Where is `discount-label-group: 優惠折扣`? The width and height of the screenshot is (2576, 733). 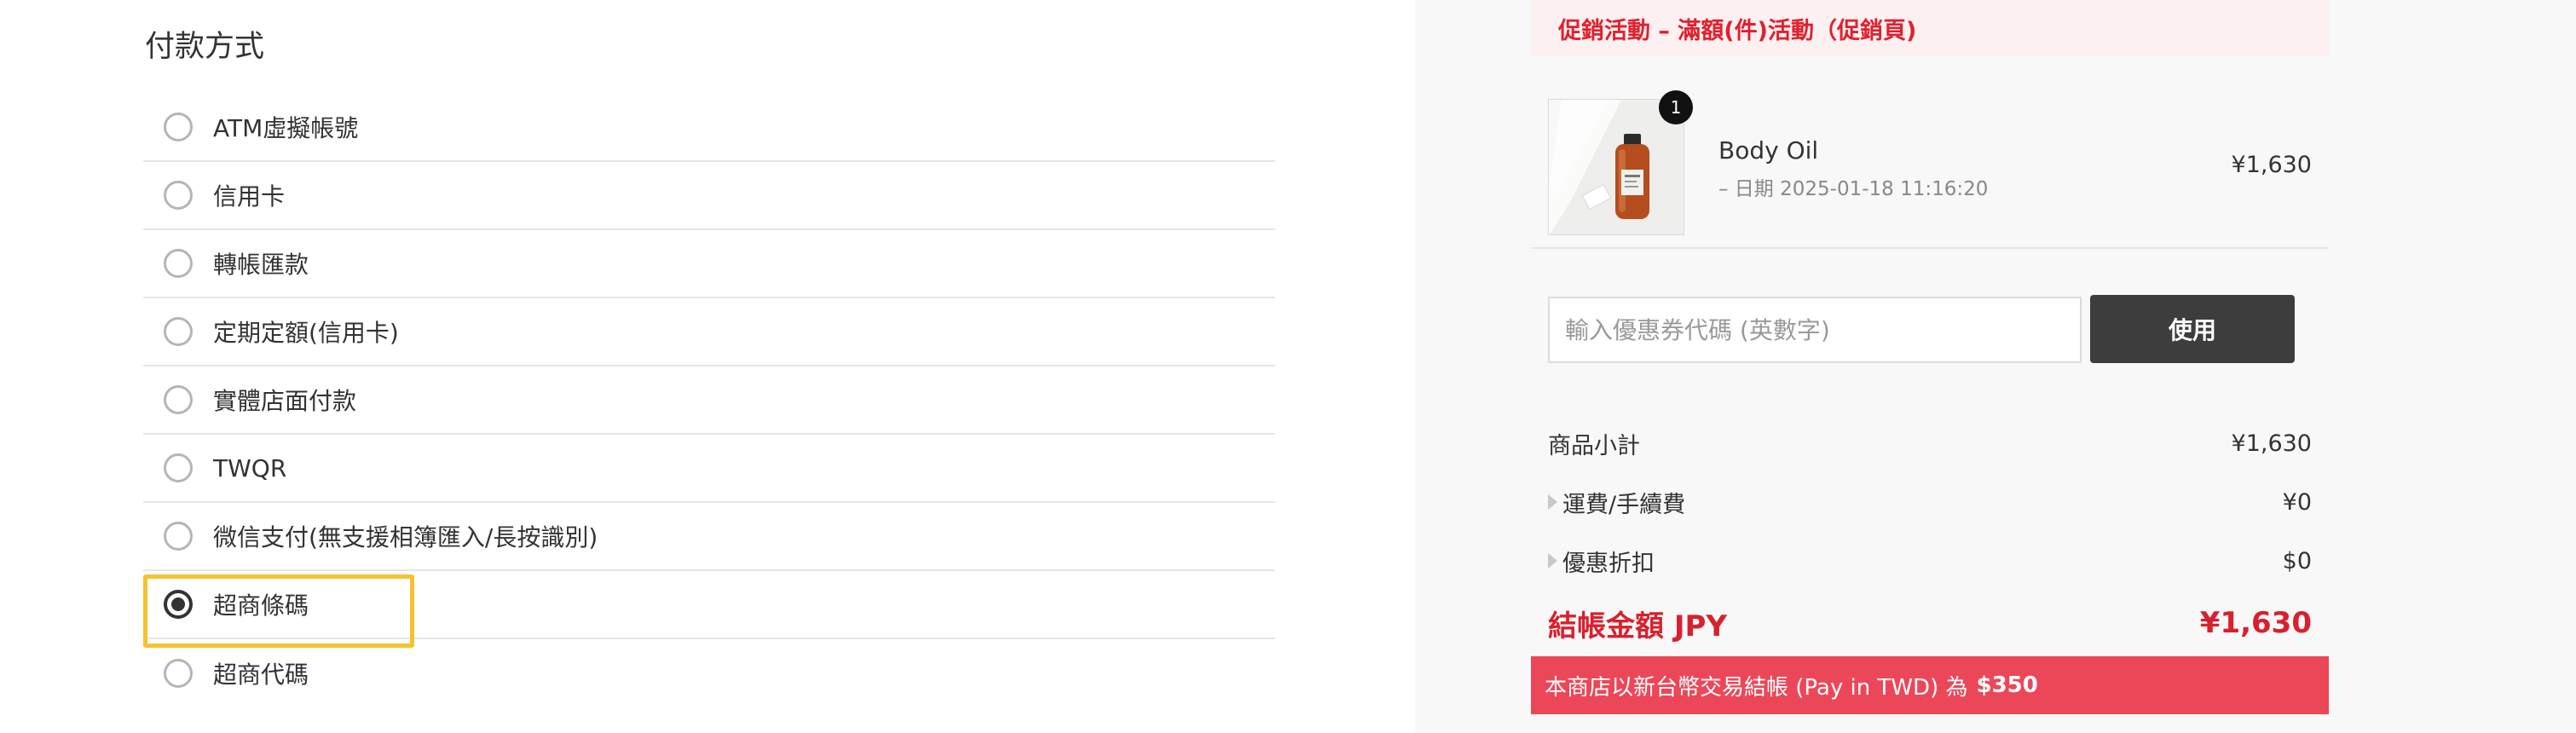
discount-label-group: 優惠折扣 is located at coordinates (1601, 561).